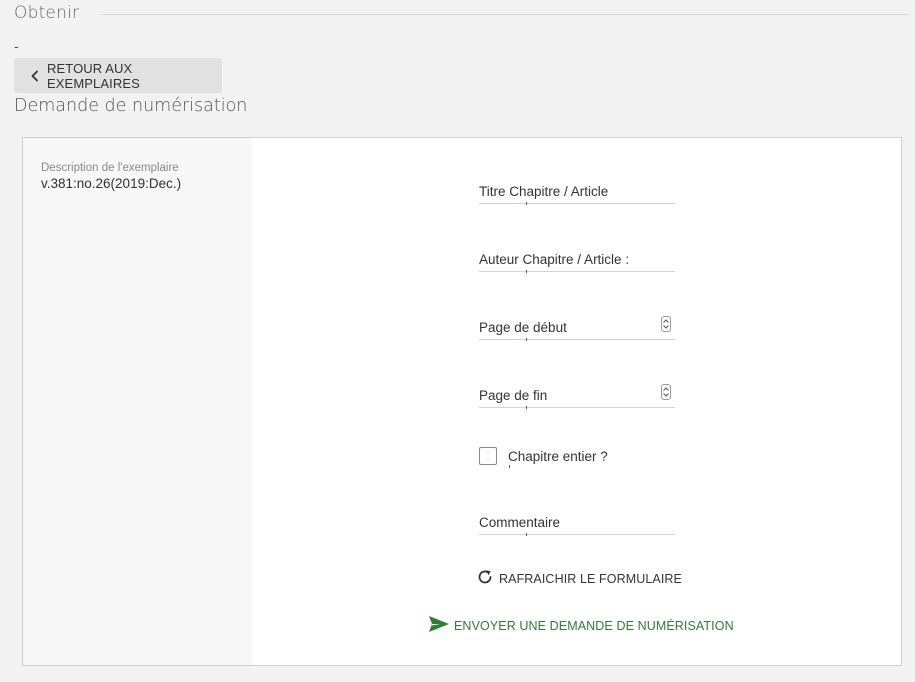  I want to click on refresh-icon, so click(485, 579).